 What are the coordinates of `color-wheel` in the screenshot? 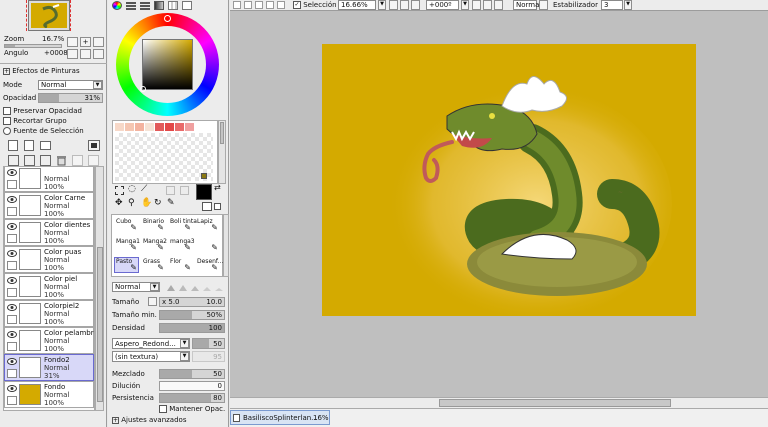 It's located at (167, 64).